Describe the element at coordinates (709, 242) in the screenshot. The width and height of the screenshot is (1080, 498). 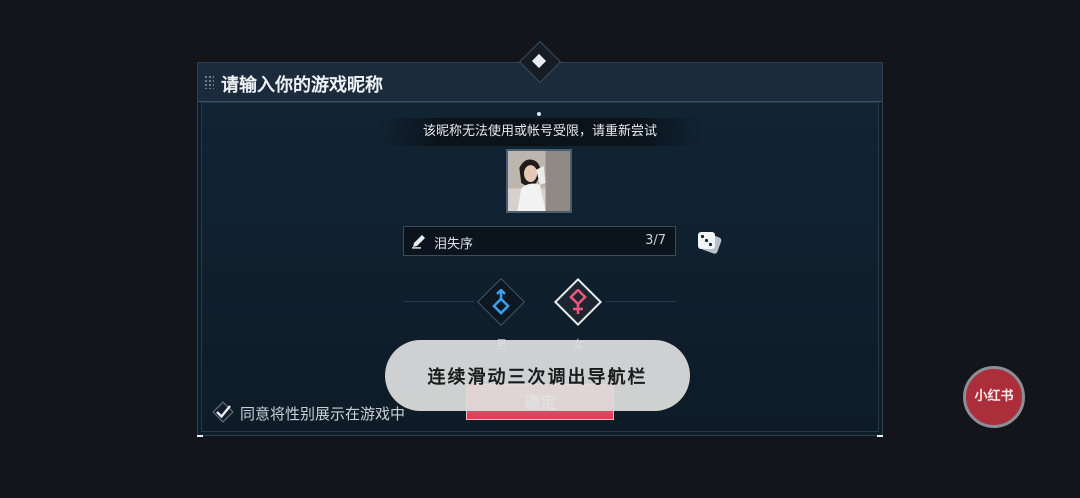
I see `dice-icon` at that location.